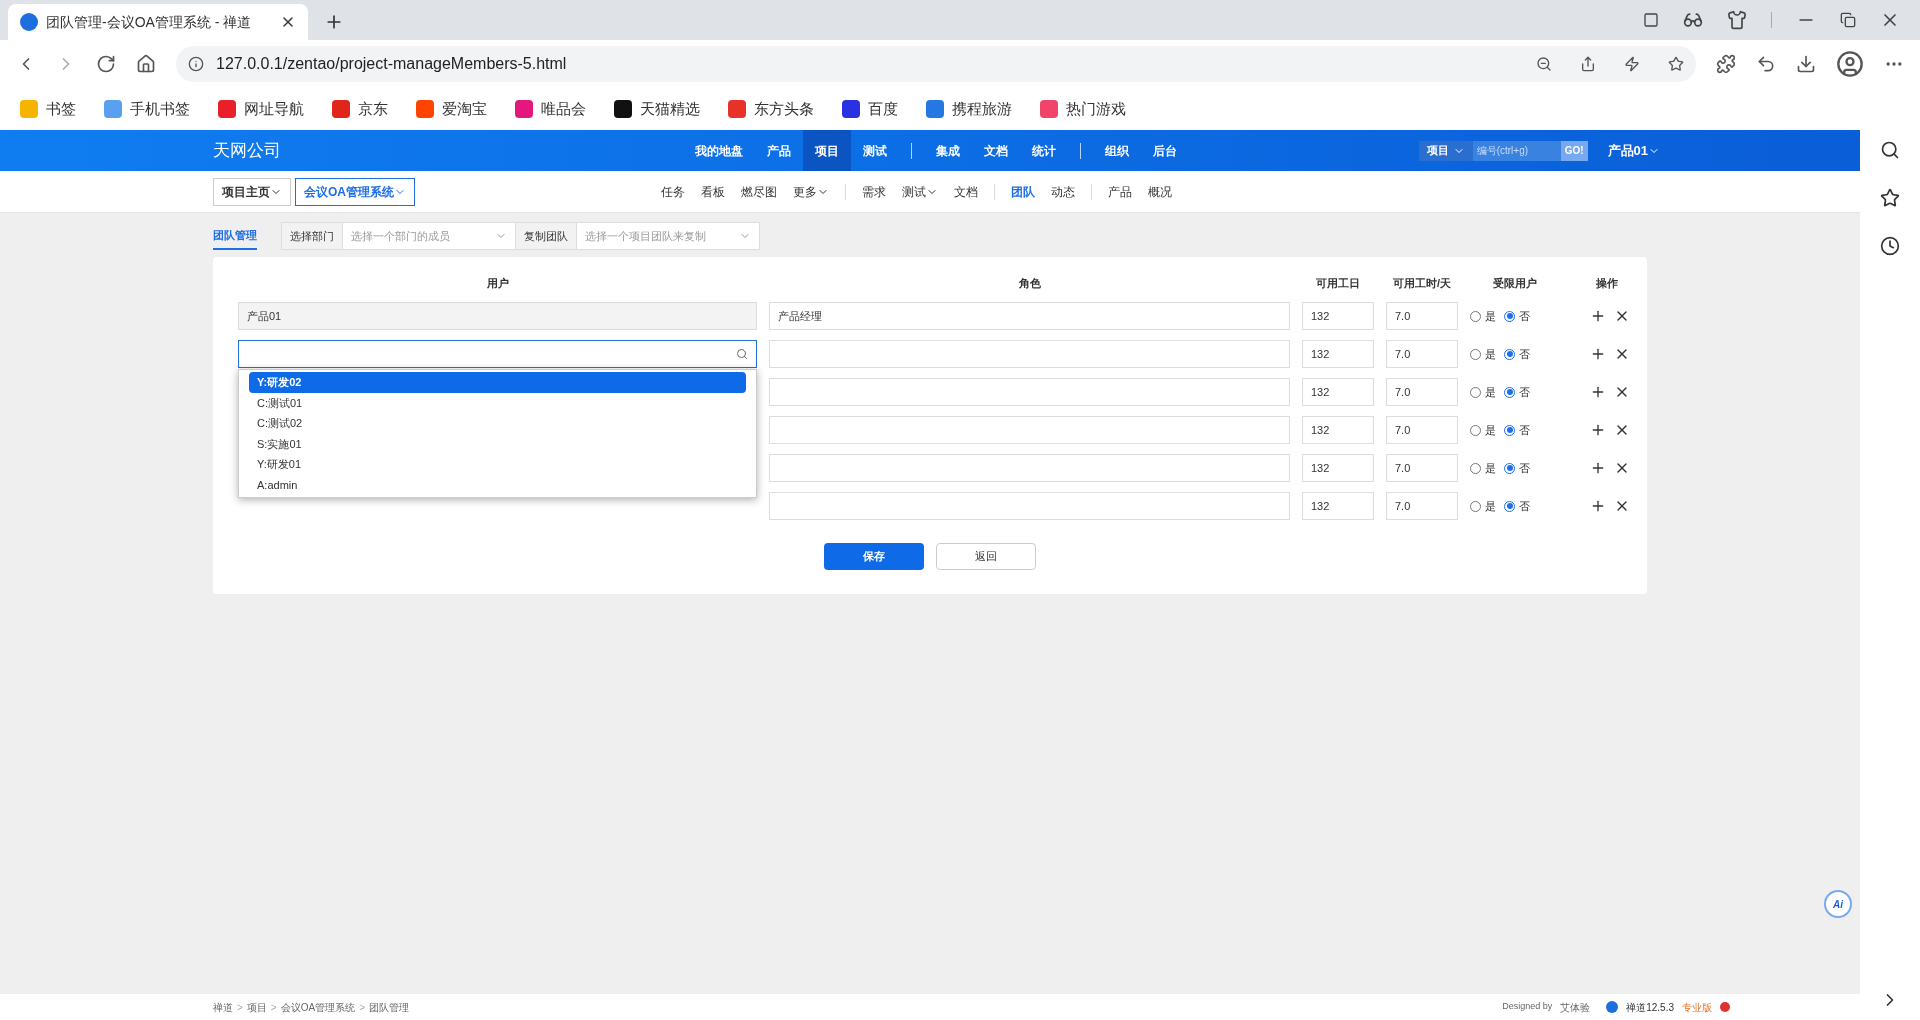  What do you see at coordinates (936, 64) in the screenshot?
I see `address-field: 127.0.0.1/zentao/project-manageMembers-5.html` at bounding box center [936, 64].